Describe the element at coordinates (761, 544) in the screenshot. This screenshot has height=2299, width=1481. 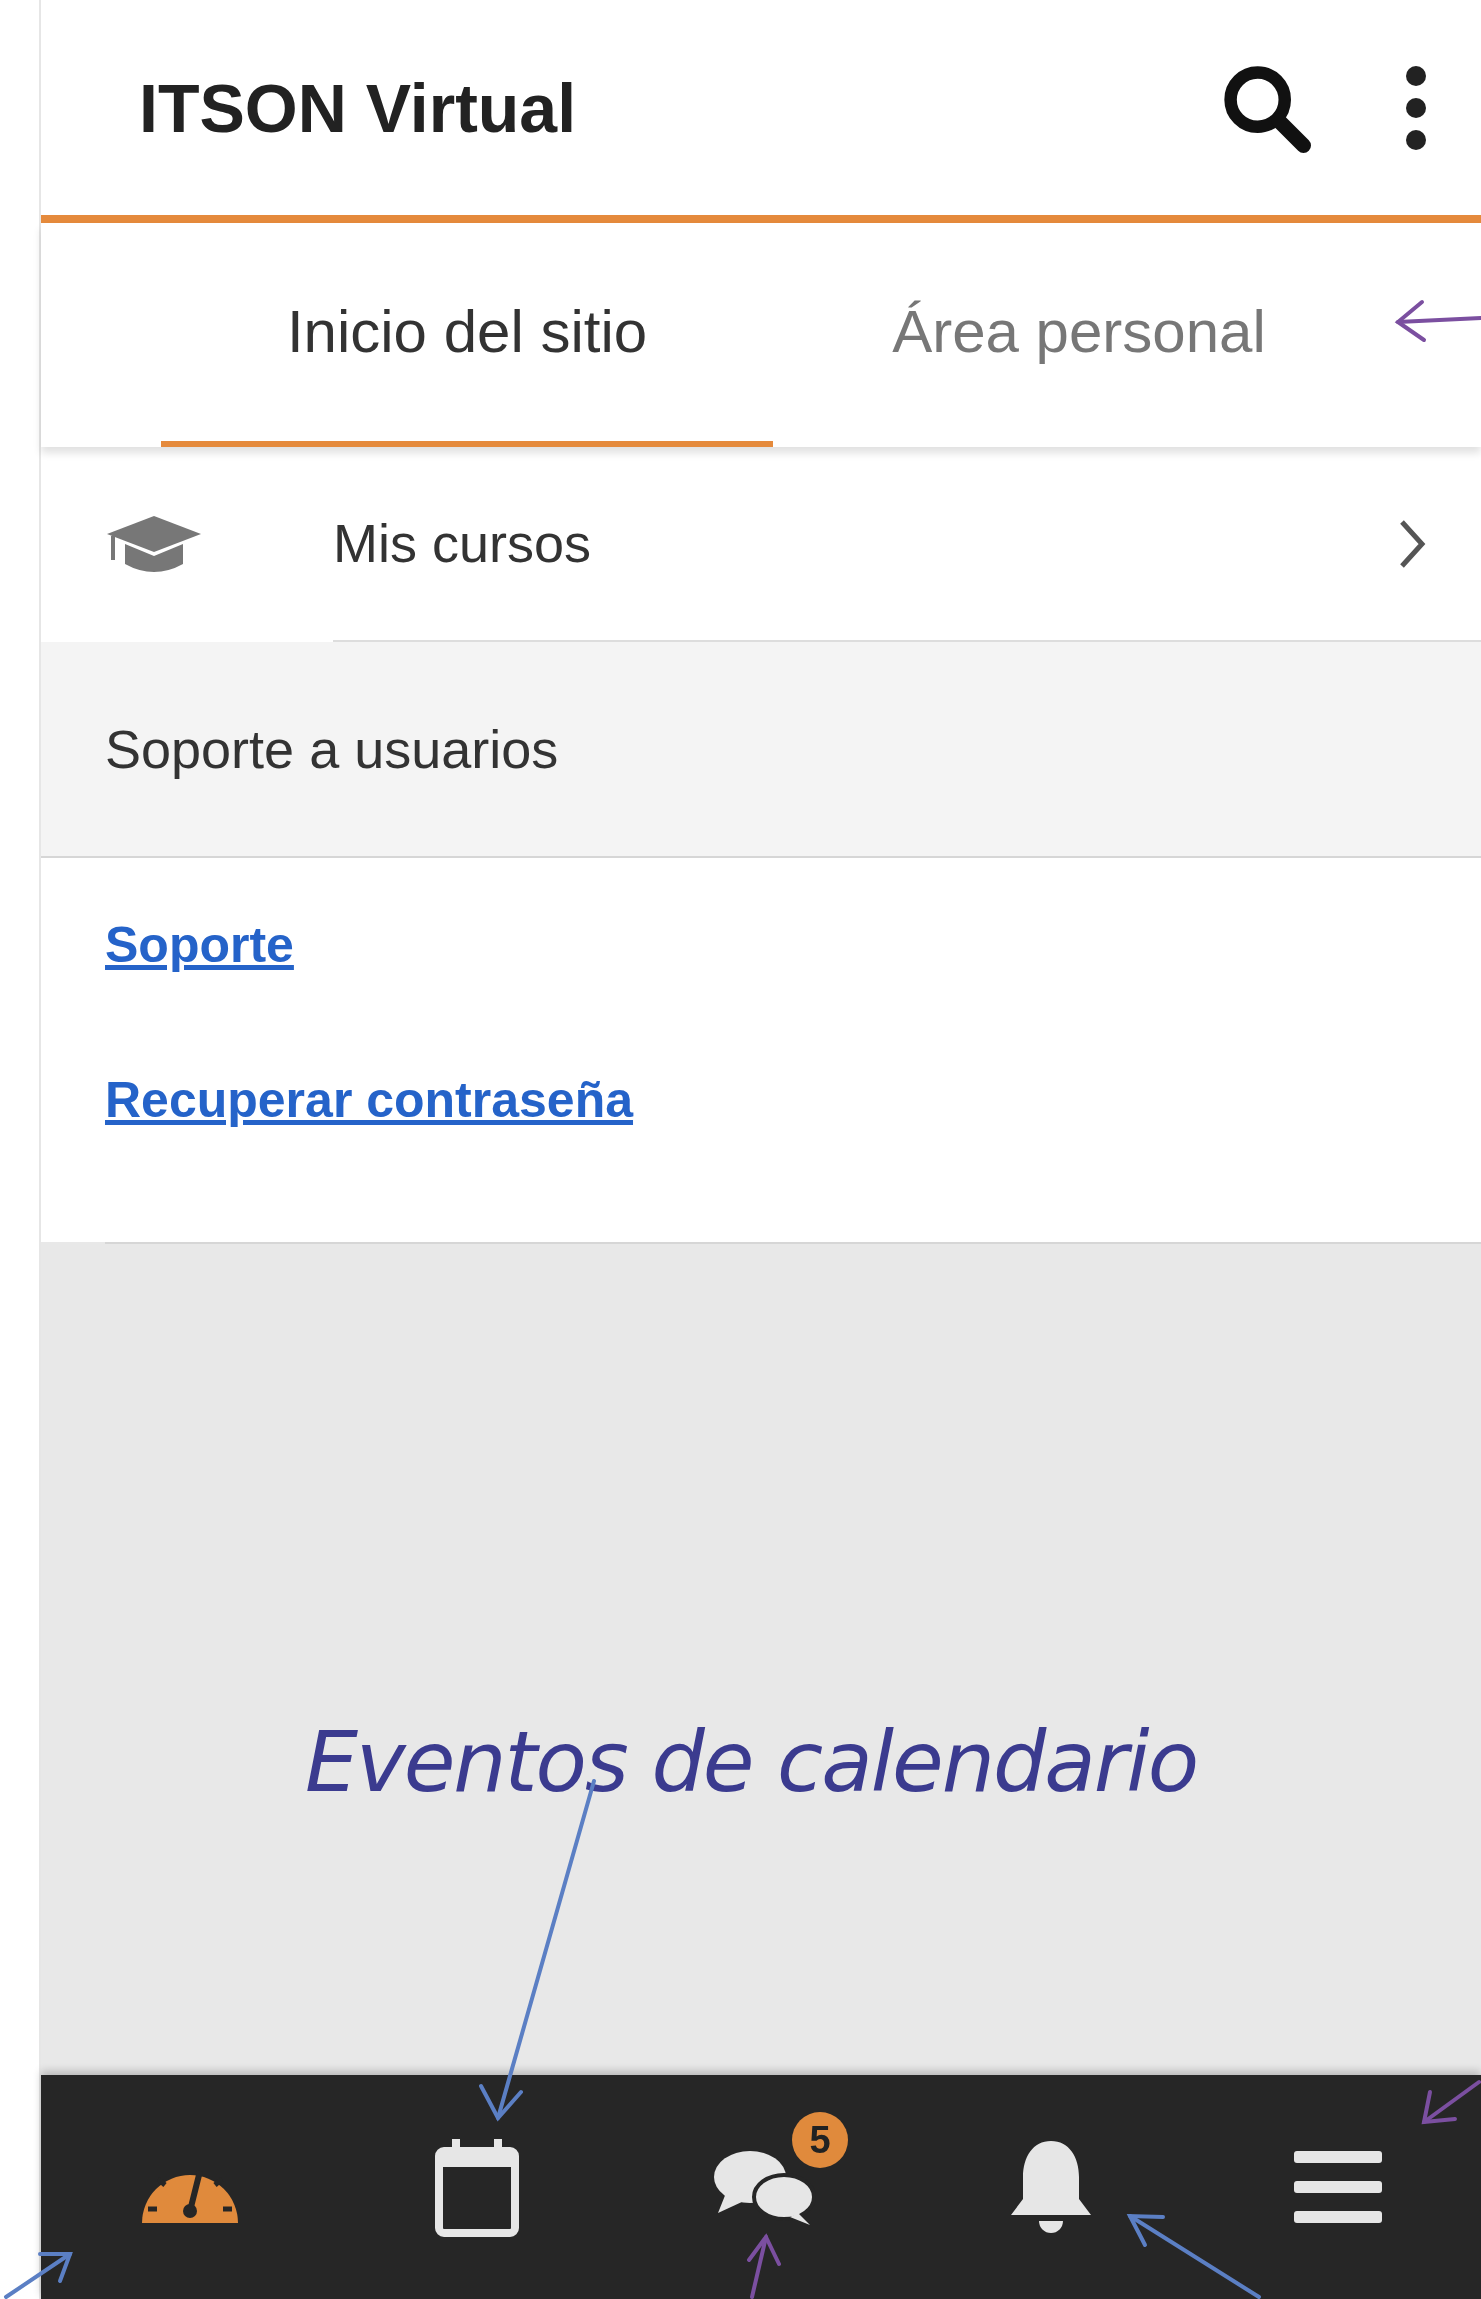
I see `menu-row: Mis cursos` at that location.